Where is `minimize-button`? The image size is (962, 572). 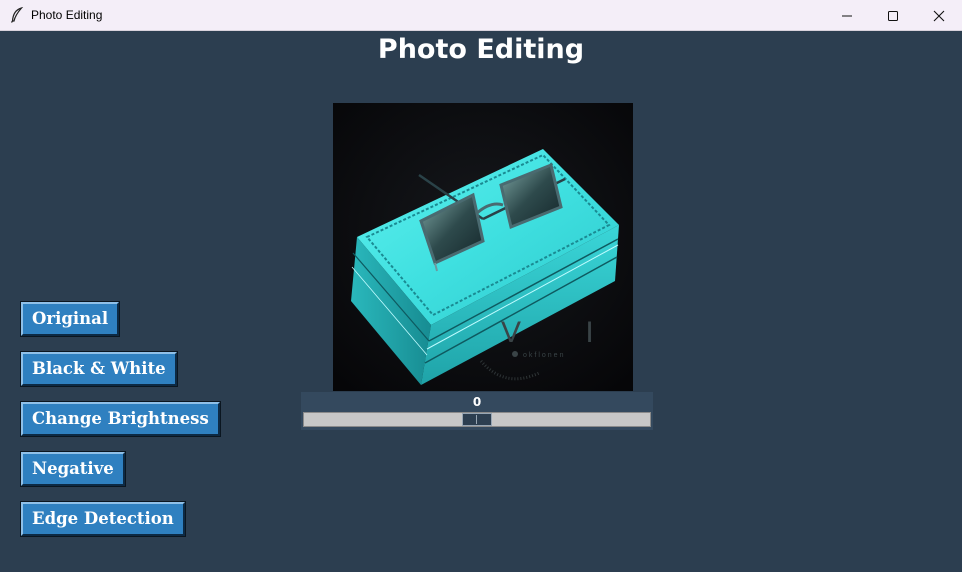 minimize-button is located at coordinates (847, 15).